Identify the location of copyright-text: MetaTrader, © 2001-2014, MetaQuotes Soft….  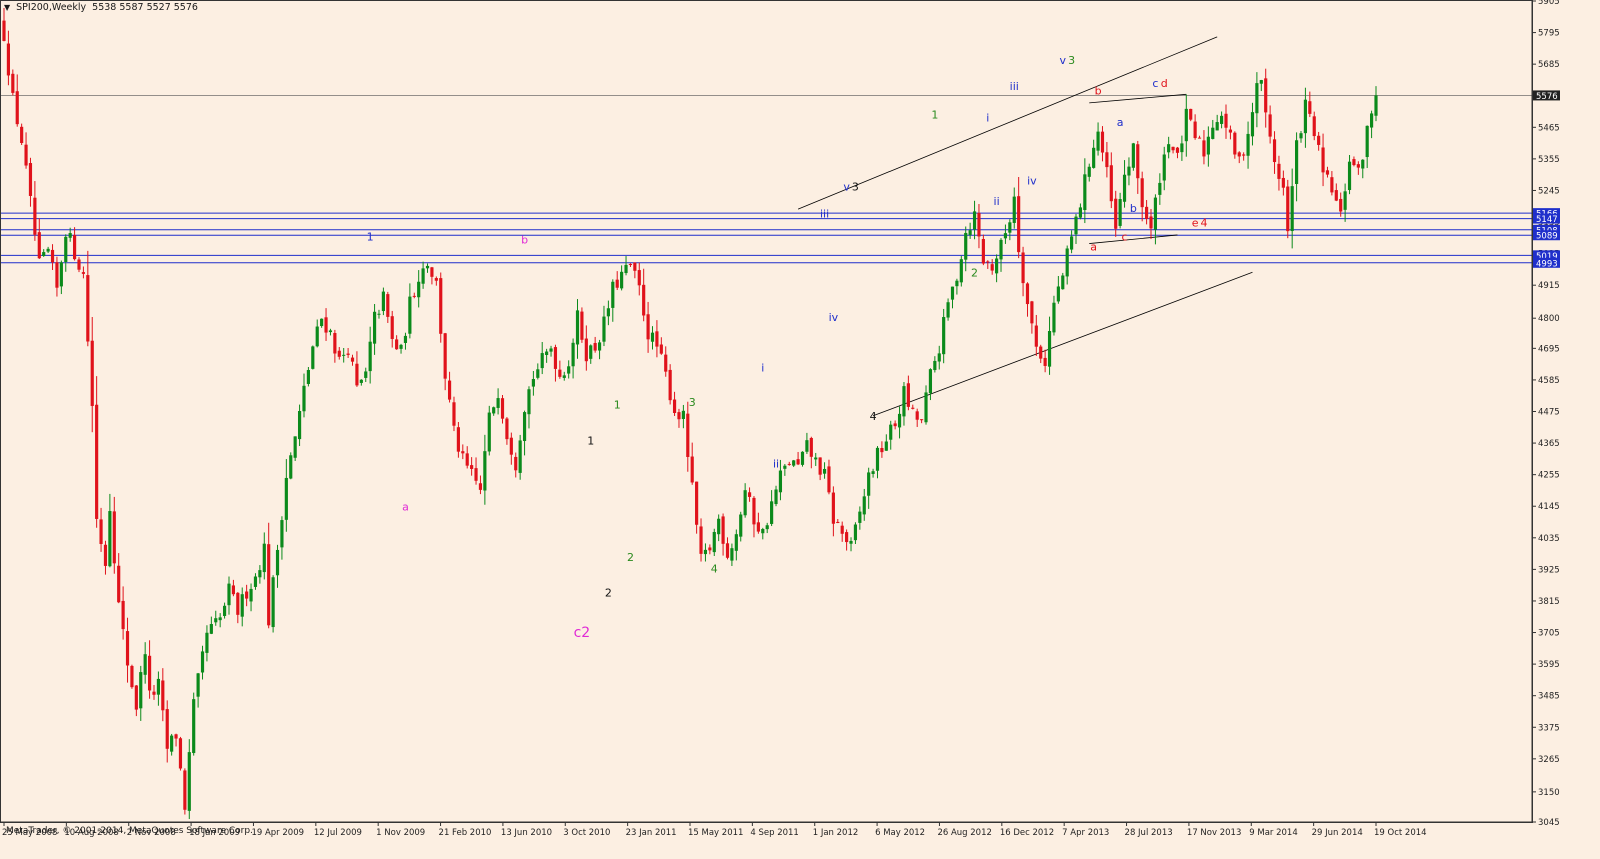
(129, 831).